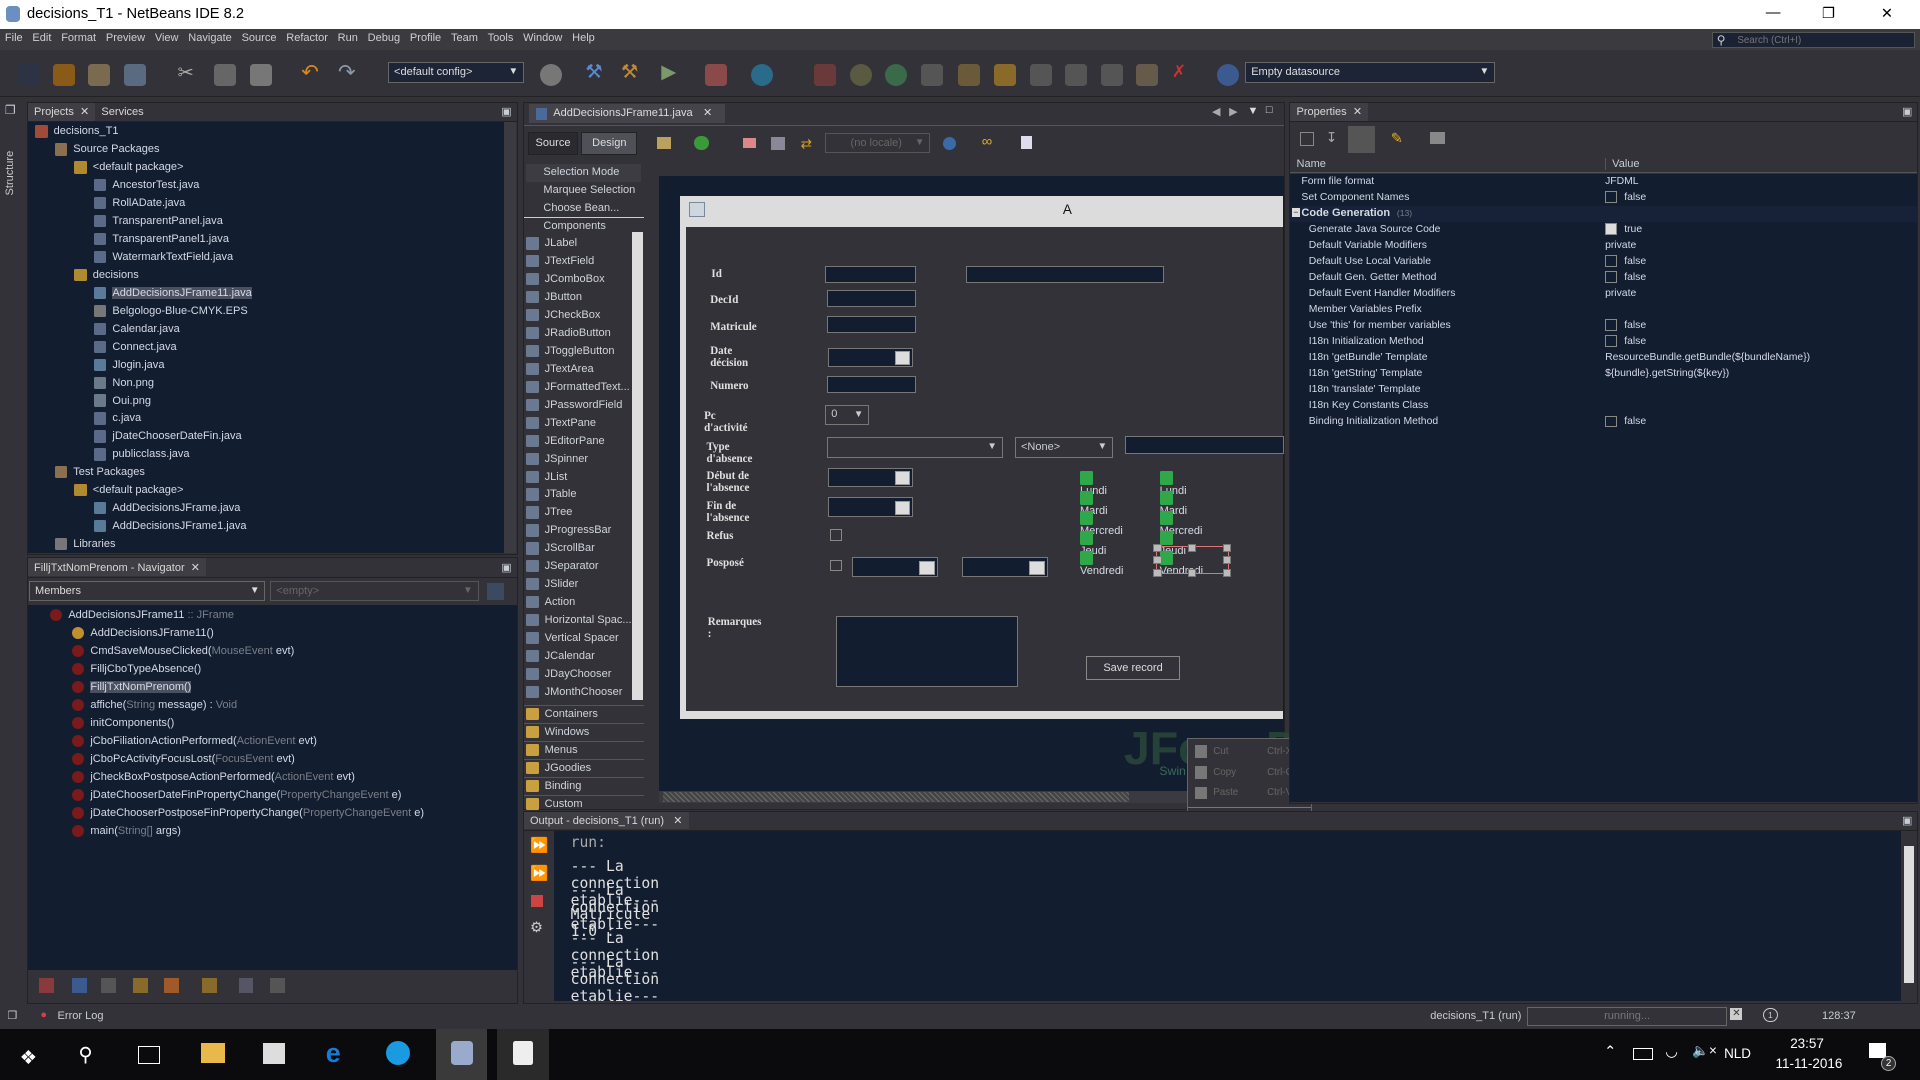 This screenshot has height=1080, width=1920. What do you see at coordinates (1147, 74) in the screenshot?
I see `screenshot-icon` at bounding box center [1147, 74].